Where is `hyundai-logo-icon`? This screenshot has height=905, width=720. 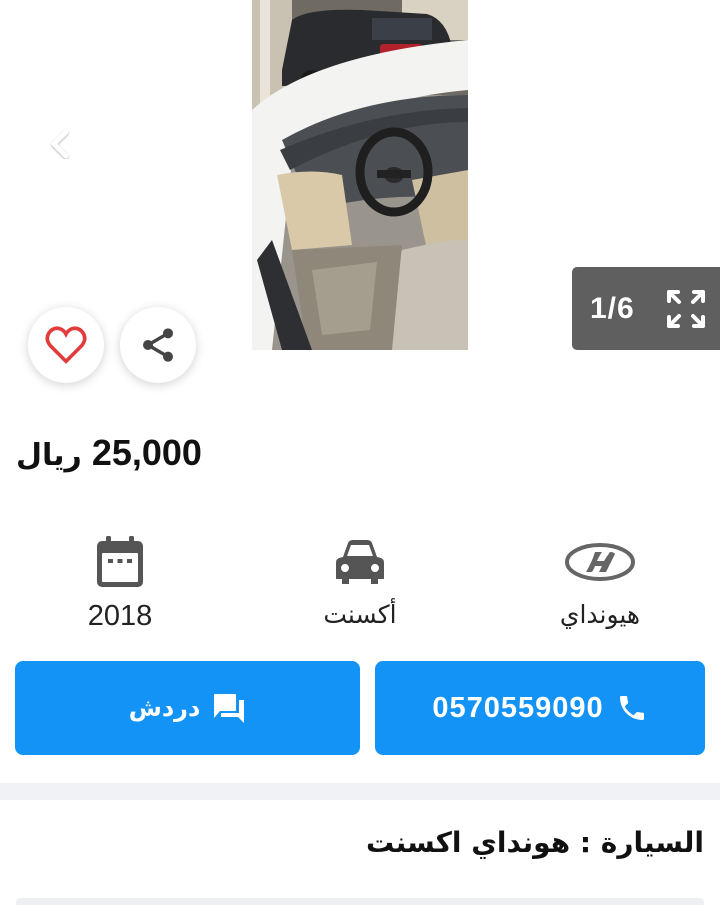
hyundai-logo-icon is located at coordinates (600, 562).